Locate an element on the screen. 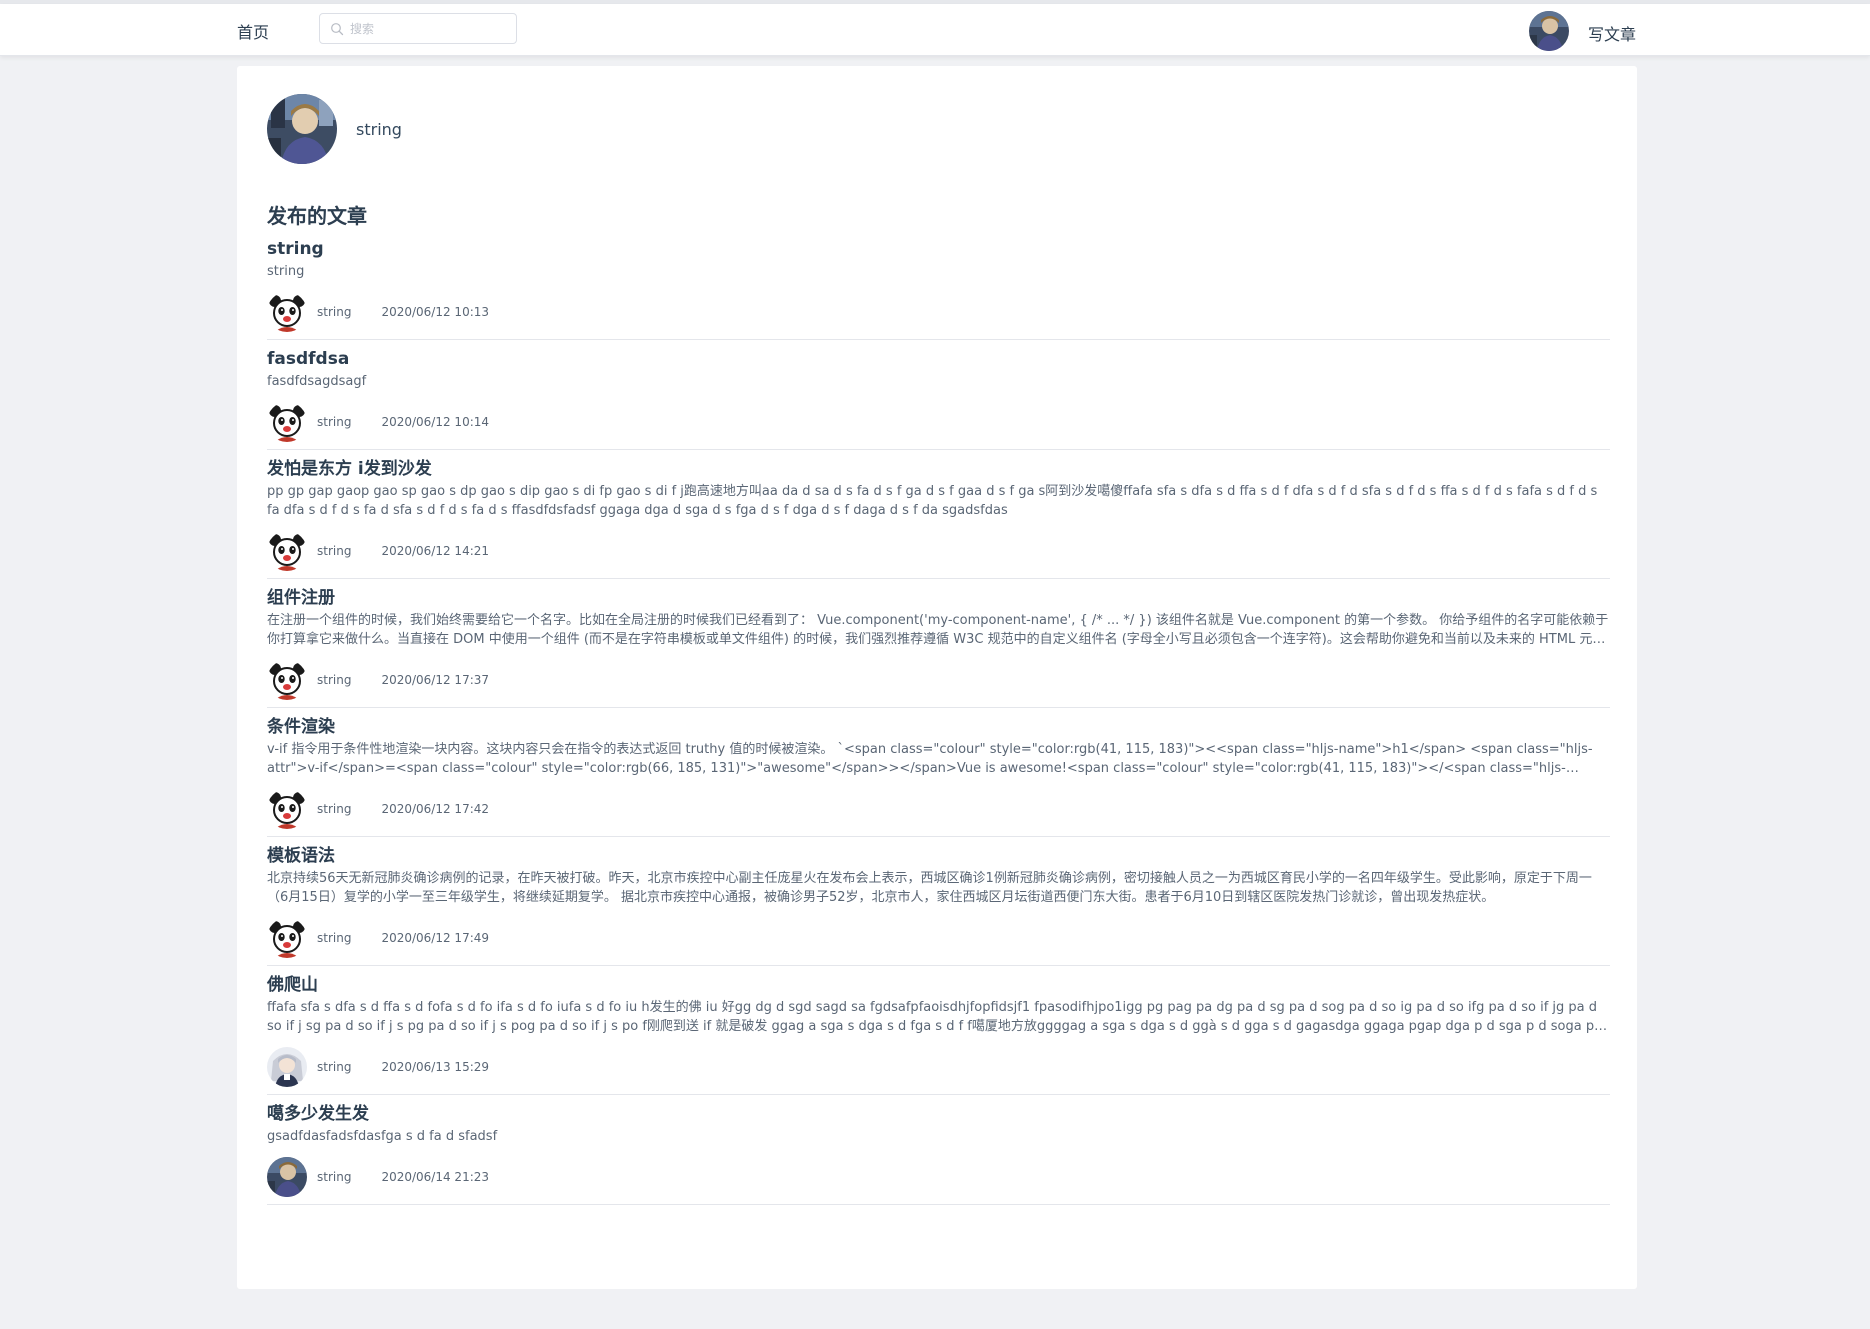 The image size is (1870, 1329). photo-avatar-icon is located at coordinates (287, 1177).